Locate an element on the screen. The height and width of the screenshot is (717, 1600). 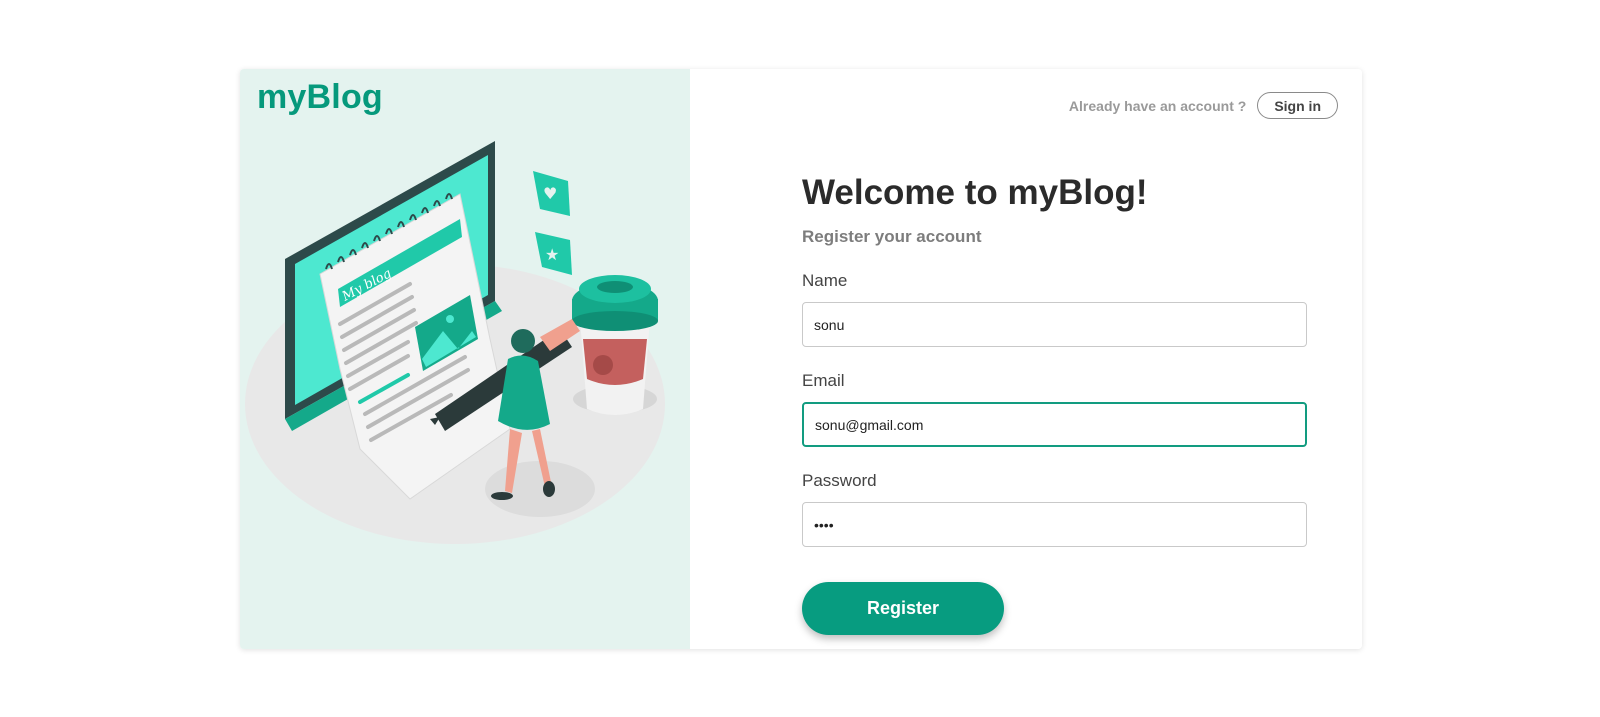
page-subtitle: Register your account is located at coordinates (892, 236).